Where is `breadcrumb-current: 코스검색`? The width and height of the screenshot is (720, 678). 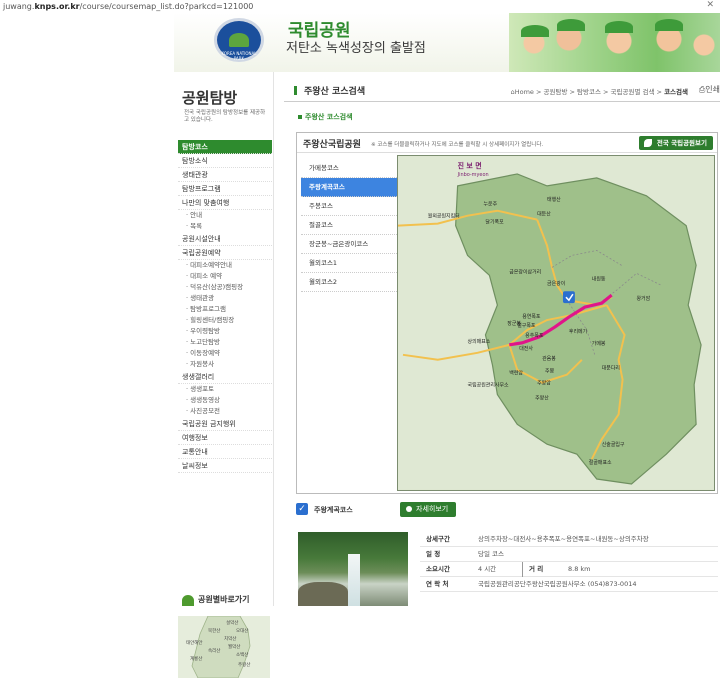 breadcrumb-current: 코스검색 is located at coordinates (676, 92).